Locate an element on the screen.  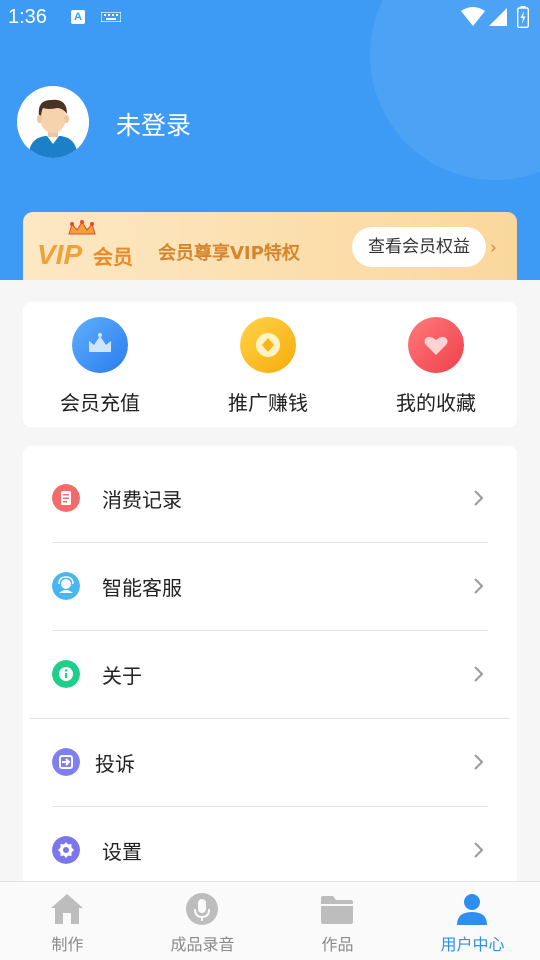
tab-works: 作品 is located at coordinates (337, 921).